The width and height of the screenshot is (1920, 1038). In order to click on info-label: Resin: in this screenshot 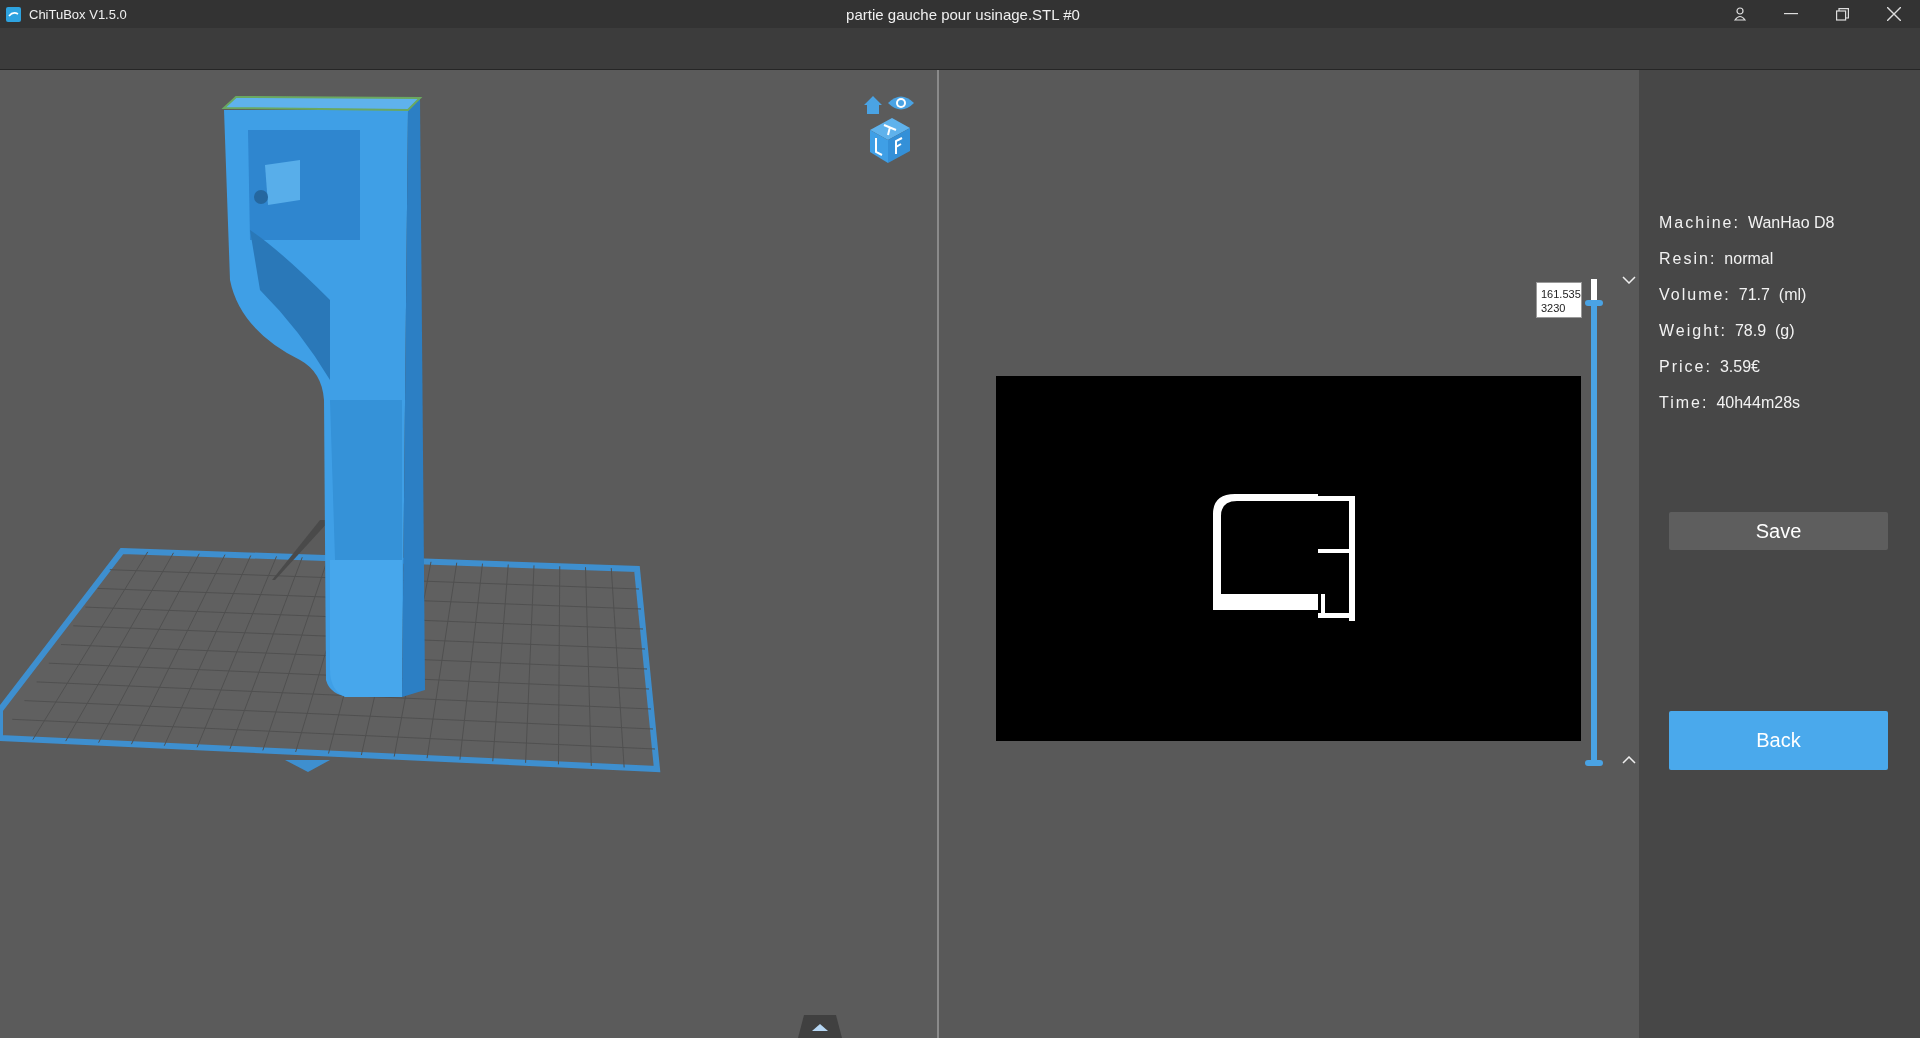, I will do `click(1688, 259)`.